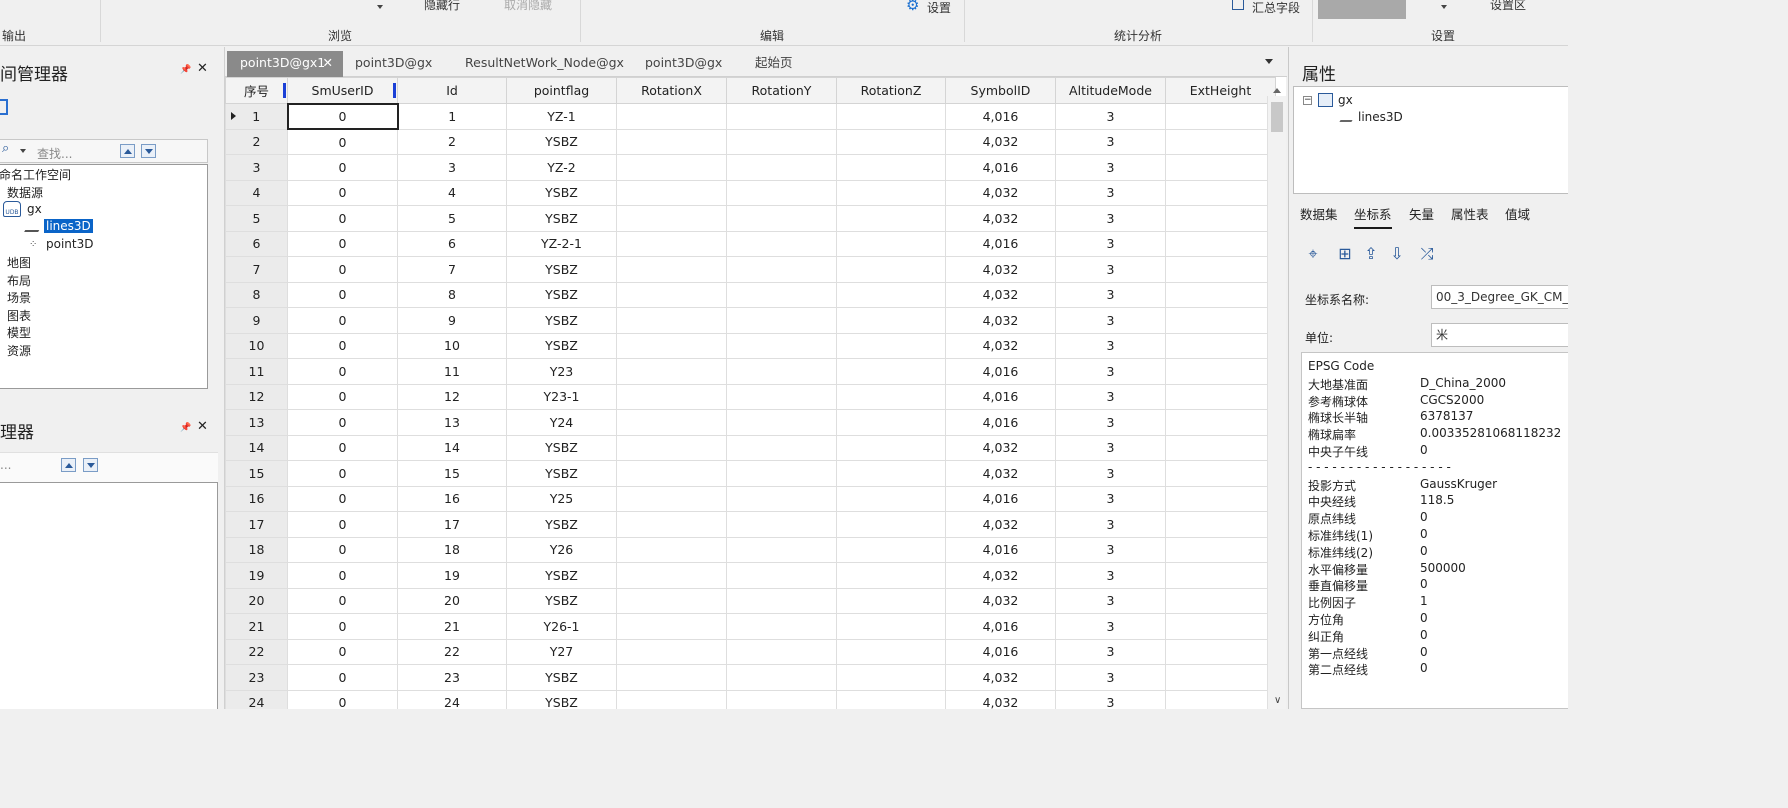 The height and width of the screenshot is (808, 1788). Describe the element at coordinates (452, 90) in the screenshot. I see `column-header: Id` at that location.